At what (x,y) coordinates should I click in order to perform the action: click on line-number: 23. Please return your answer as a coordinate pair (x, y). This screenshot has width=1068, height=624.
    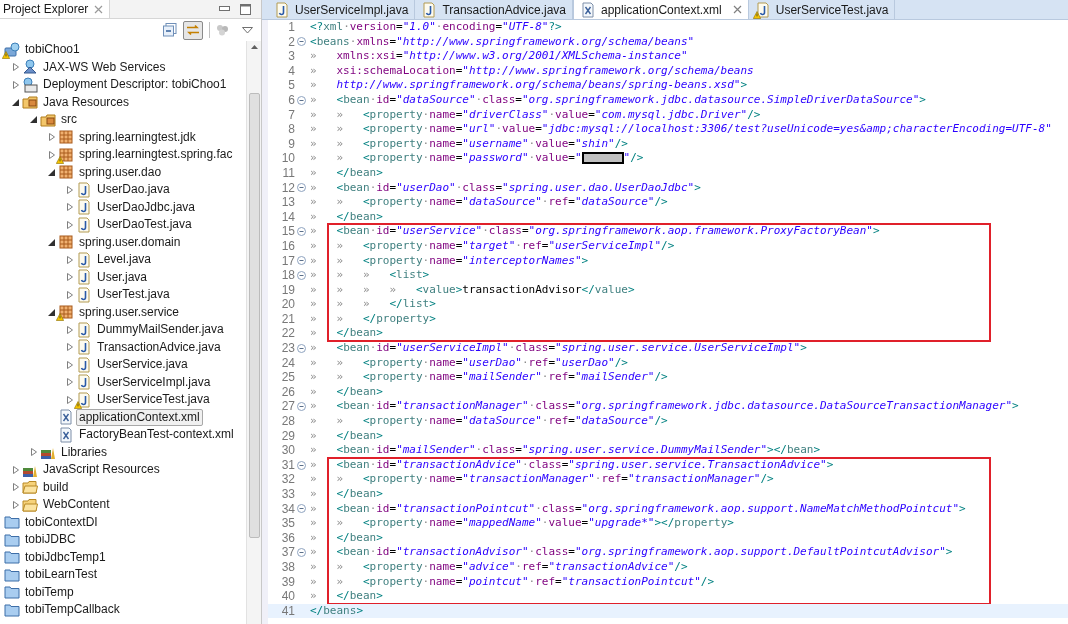
    Looking at the image, I should click on (287, 348).